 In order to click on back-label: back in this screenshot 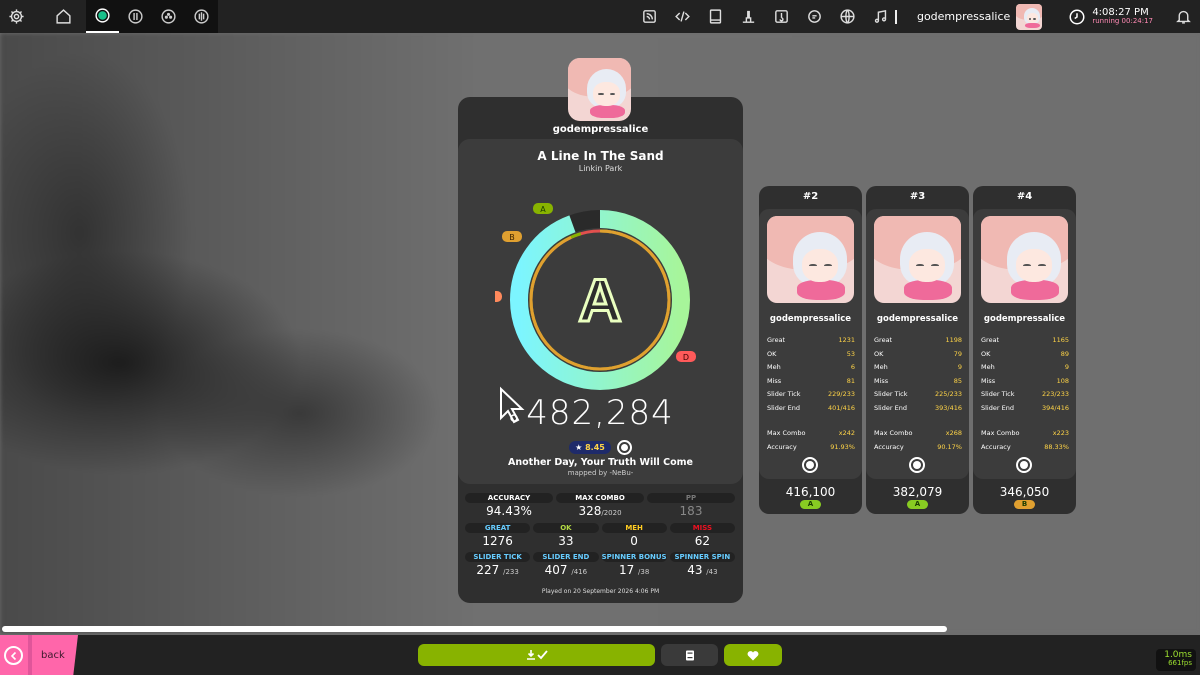, I will do `click(53, 655)`.